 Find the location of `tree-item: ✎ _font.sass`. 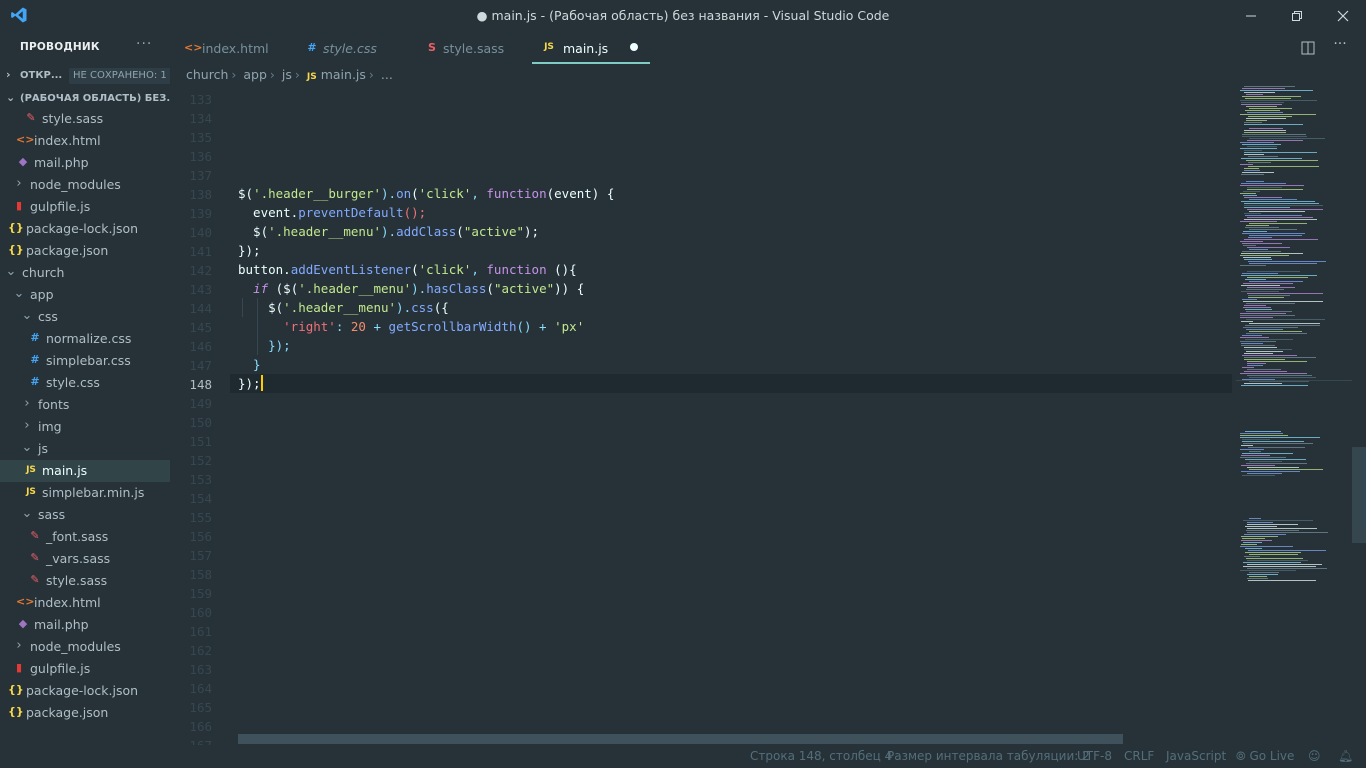

tree-item: ✎ _font.sass is located at coordinates (85, 537).